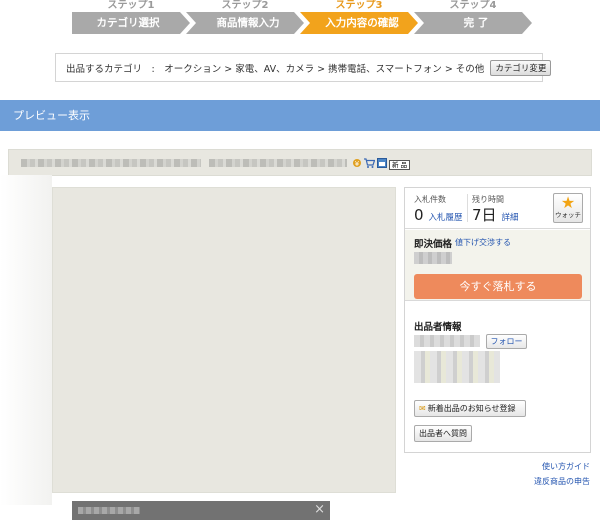 This screenshot has height=525, width=600. Describe the element at coordinates (476, 23) in the screenshot. I see `step-4-label: 完 了` at that location.